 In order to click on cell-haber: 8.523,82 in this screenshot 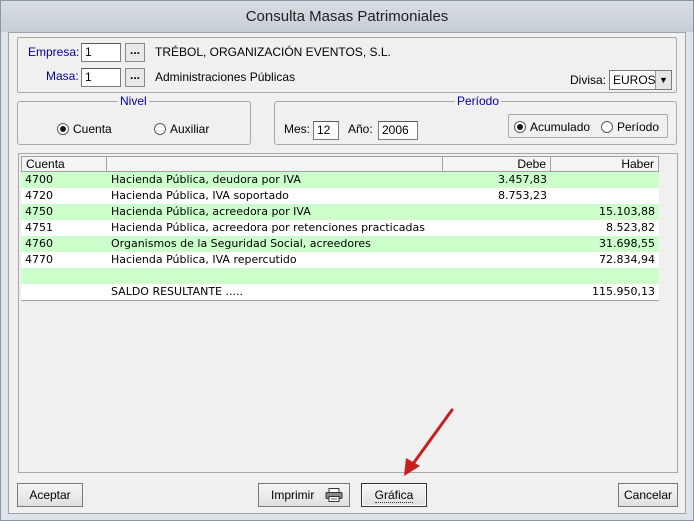, I will do `click(630, 227)`.